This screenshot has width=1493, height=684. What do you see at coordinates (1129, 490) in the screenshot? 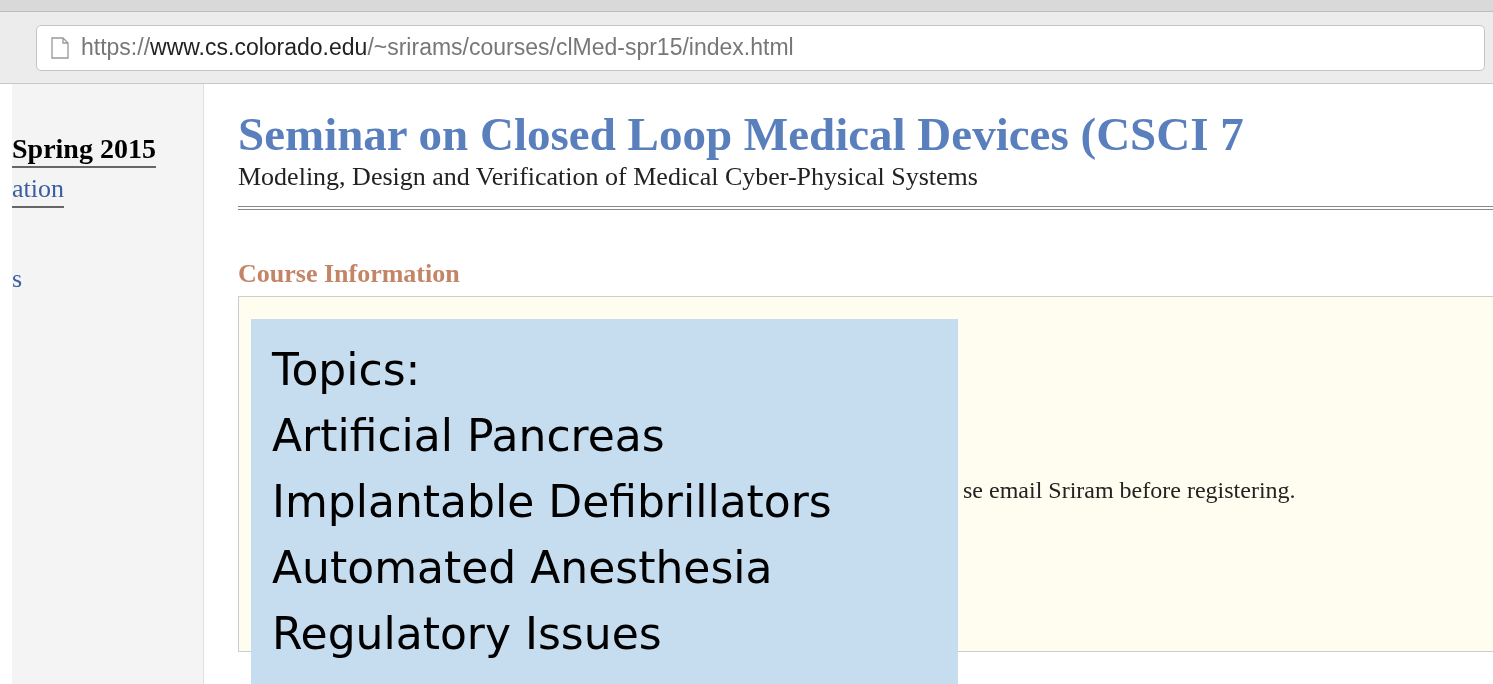
I see `info-text: se email Sriram before registering.` at bounding box center [1129, 490].